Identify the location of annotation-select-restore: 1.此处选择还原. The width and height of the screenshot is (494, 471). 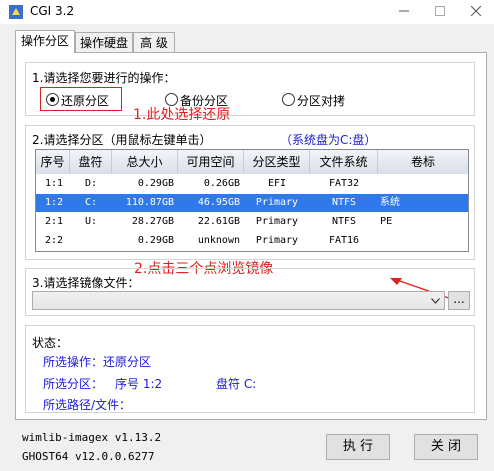
(182, 115).